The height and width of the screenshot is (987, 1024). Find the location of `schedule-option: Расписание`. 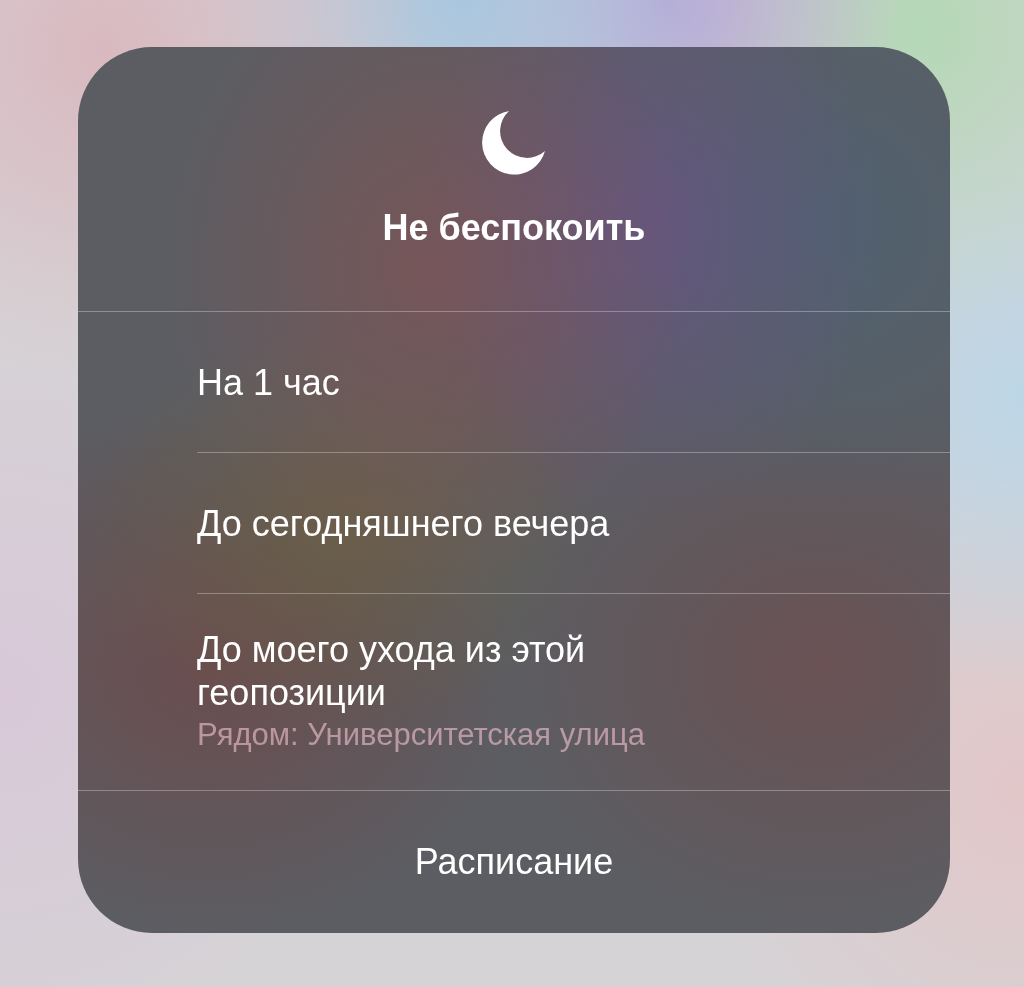

schedule-option: Расписание is located at coordinates (514, 862).